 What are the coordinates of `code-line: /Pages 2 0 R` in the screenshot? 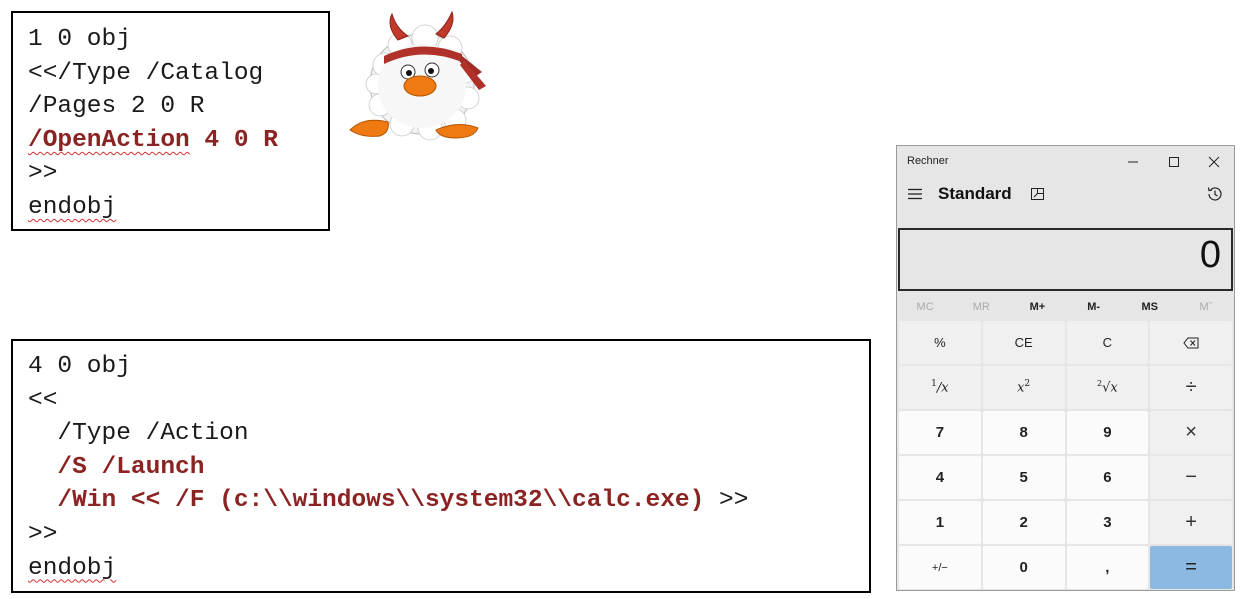 It's located at (116, 107).